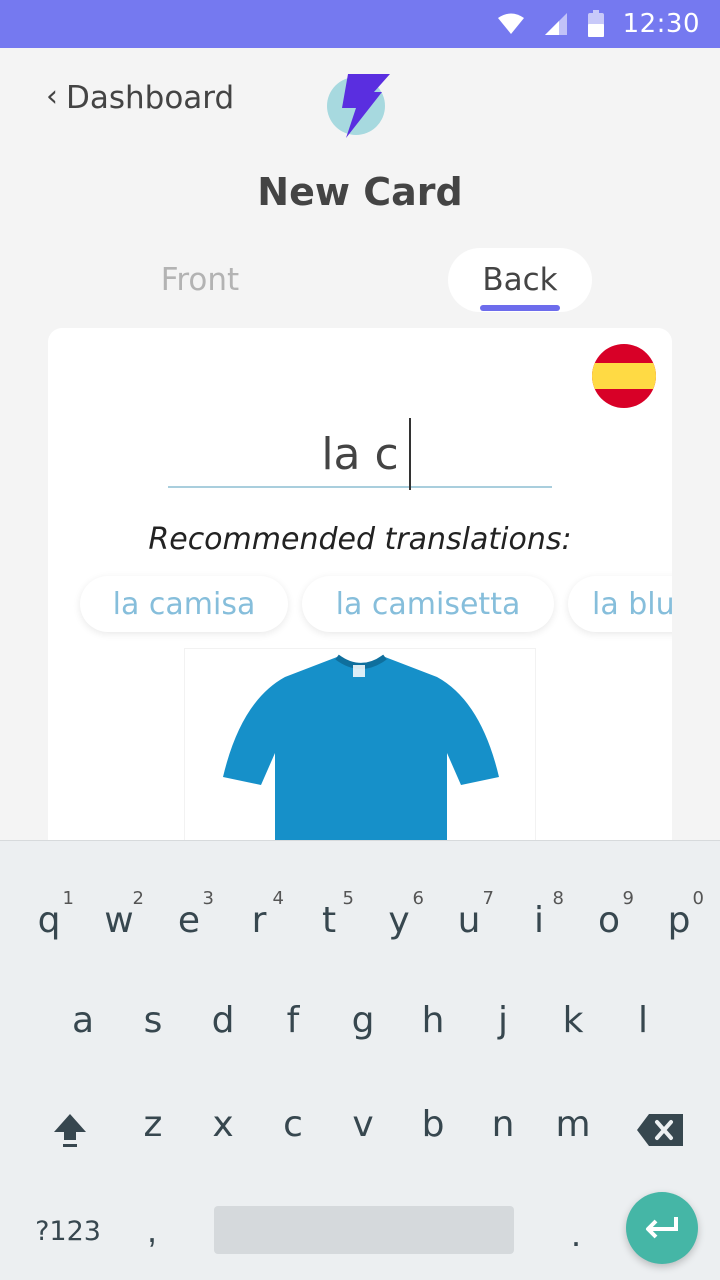  I want to click on key-m: m, so click(573, 1125).